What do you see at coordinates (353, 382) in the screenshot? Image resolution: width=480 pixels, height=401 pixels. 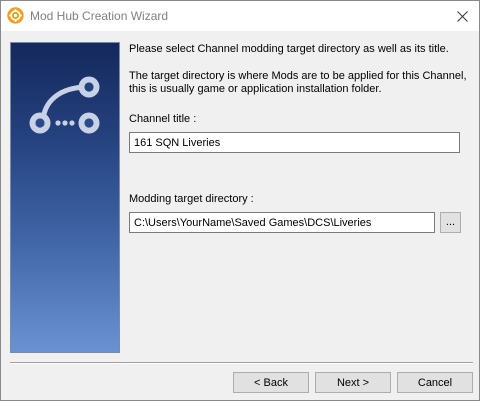 I see `next-button: Next >` at bounding box center [353, 382].